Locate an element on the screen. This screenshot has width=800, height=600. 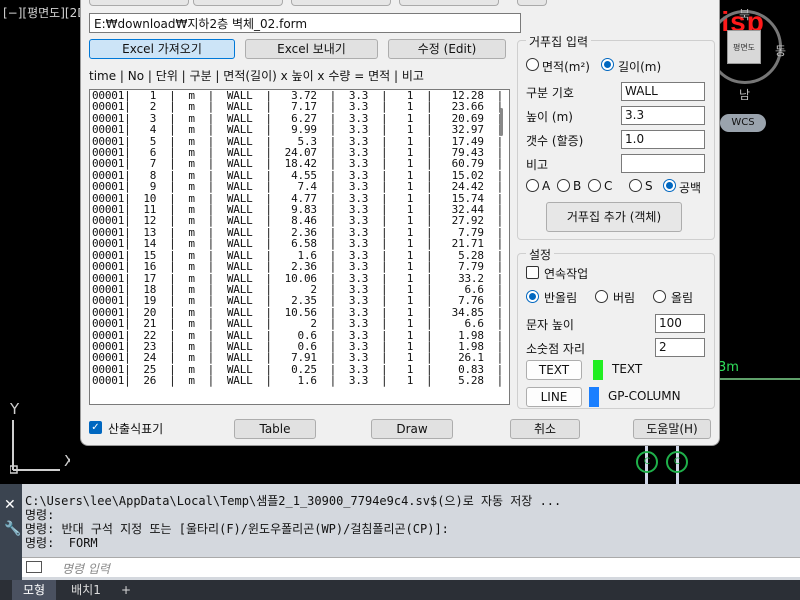
code-input: WALL is located at coordinates (663, 91).